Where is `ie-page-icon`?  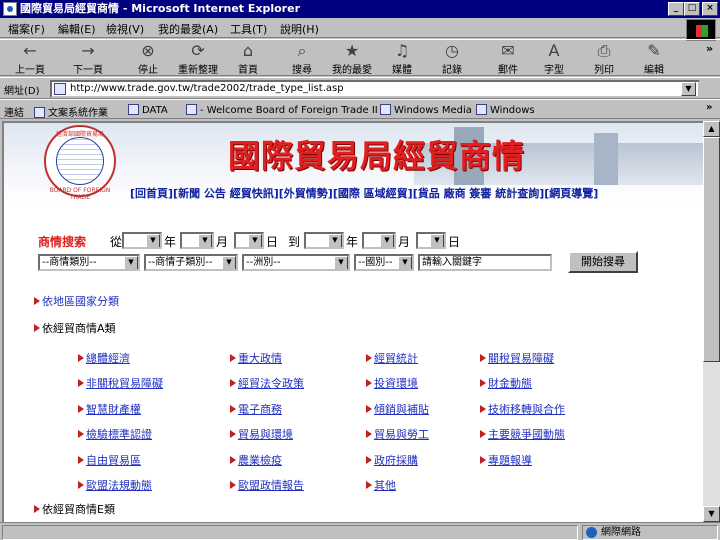 ie-page-icon is located at coordinates (10, 9).